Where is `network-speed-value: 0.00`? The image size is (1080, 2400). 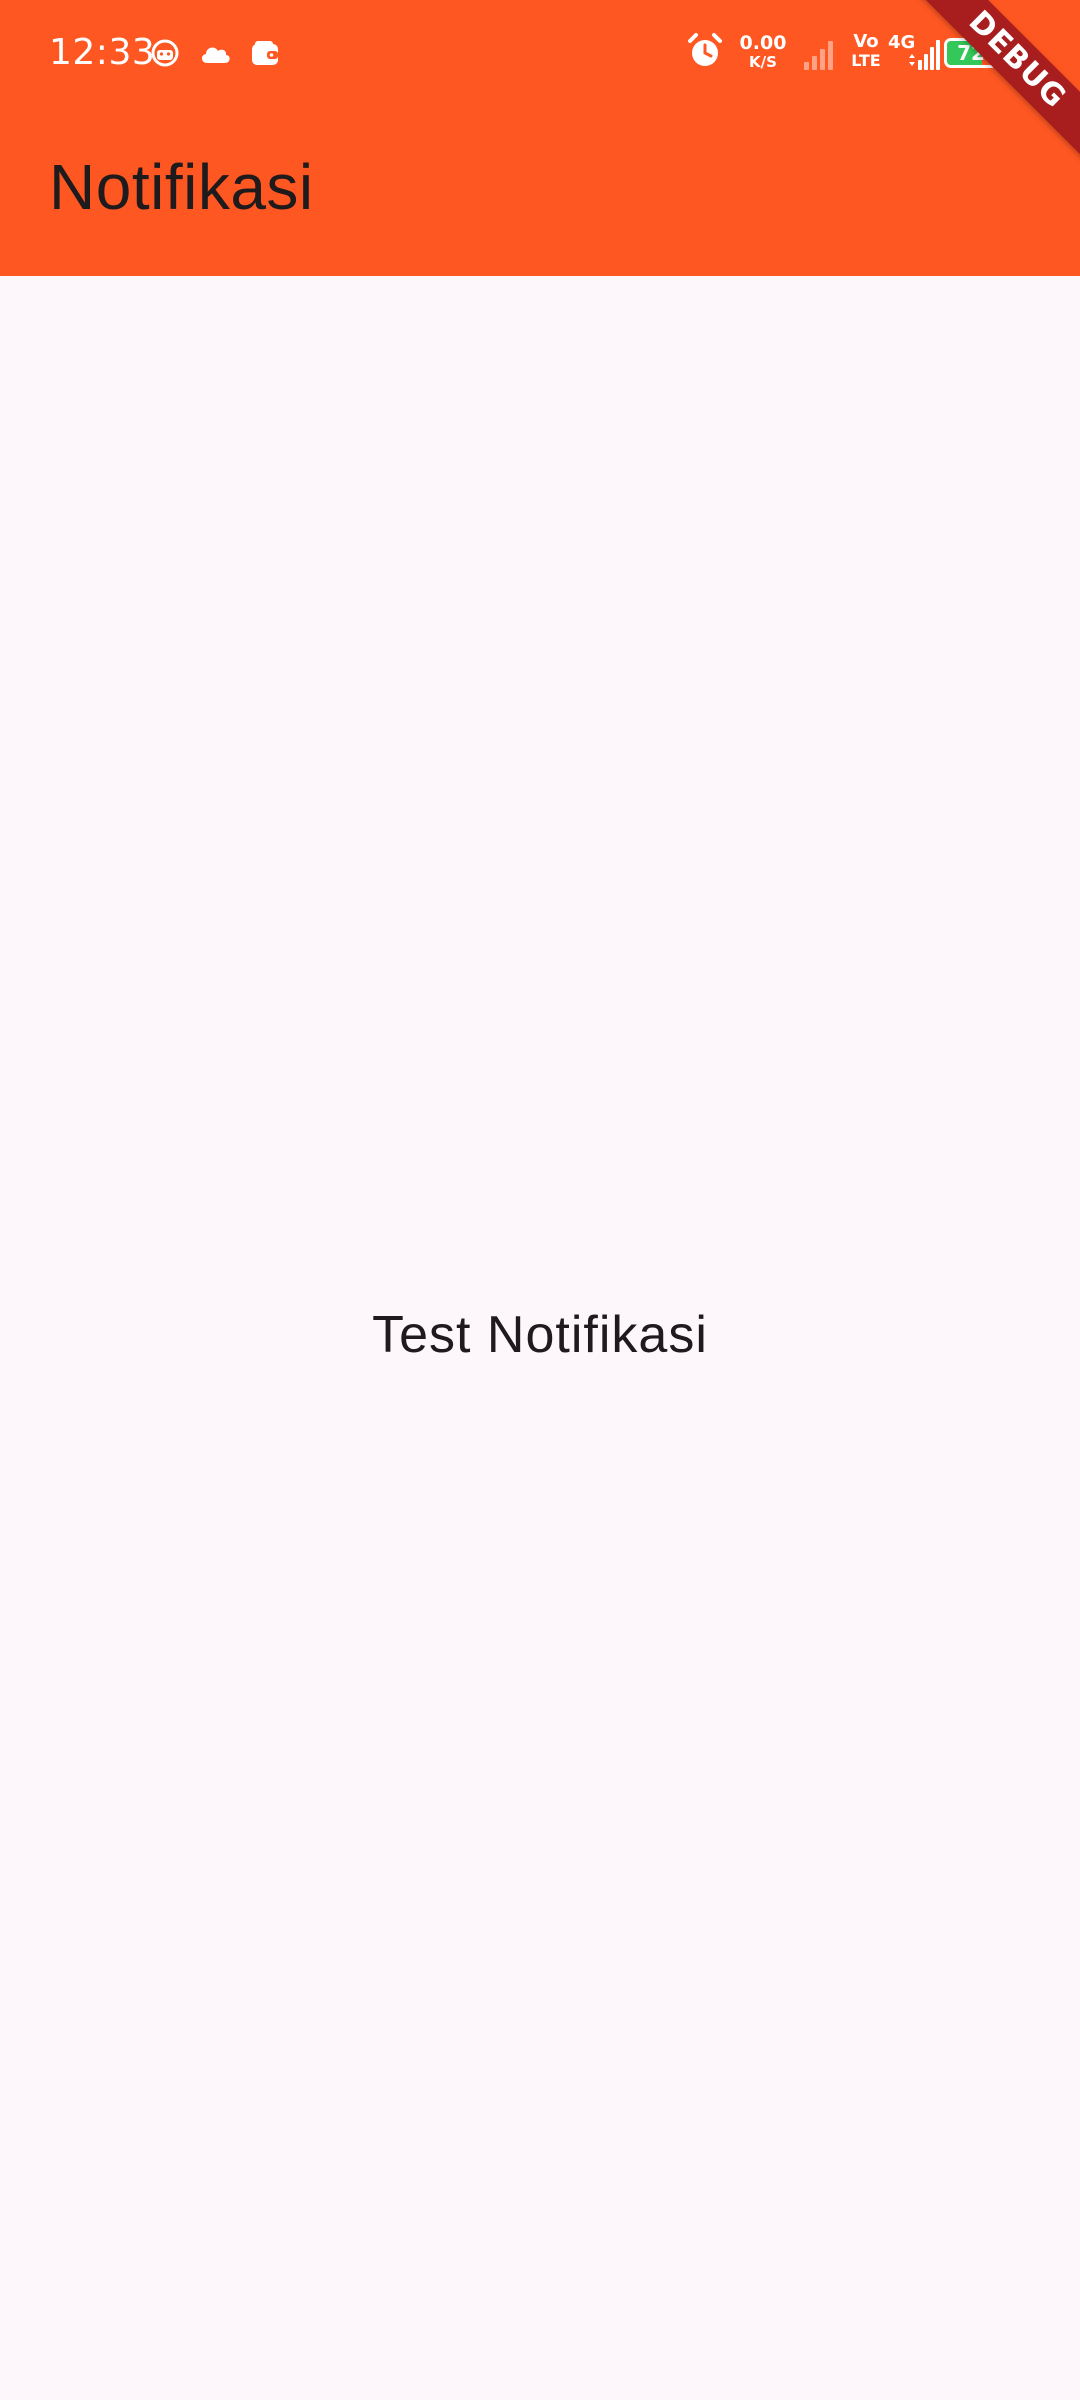 network-speed-value: 0.00 is located at coordinates (763, 43).